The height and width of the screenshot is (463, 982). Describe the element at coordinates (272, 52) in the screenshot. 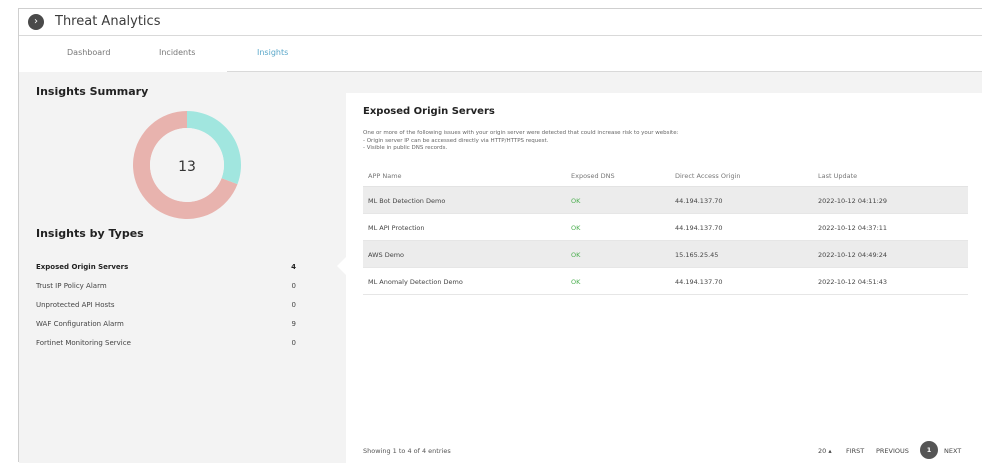

I see `tab-insights: Insights` at that location.